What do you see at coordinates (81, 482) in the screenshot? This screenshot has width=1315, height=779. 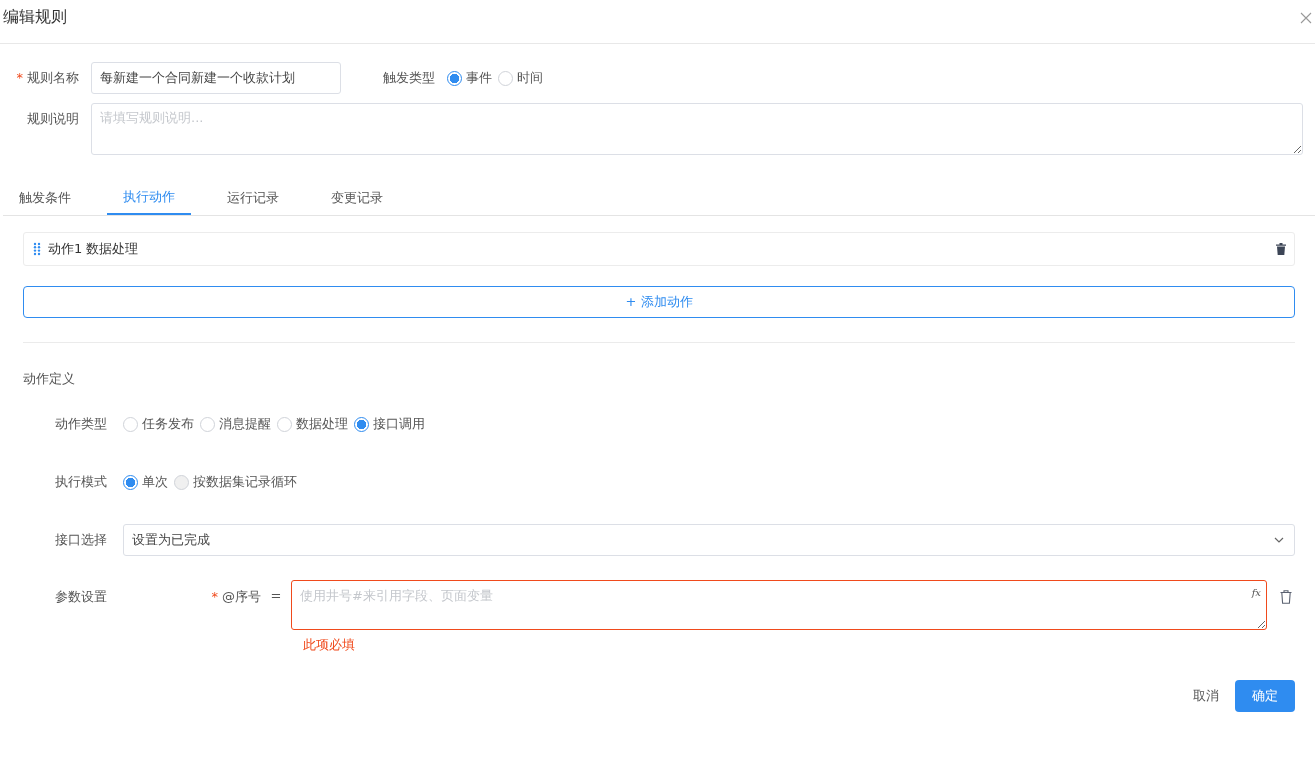 I see `field-label: 执行模式` at bounding box center [81, 482].